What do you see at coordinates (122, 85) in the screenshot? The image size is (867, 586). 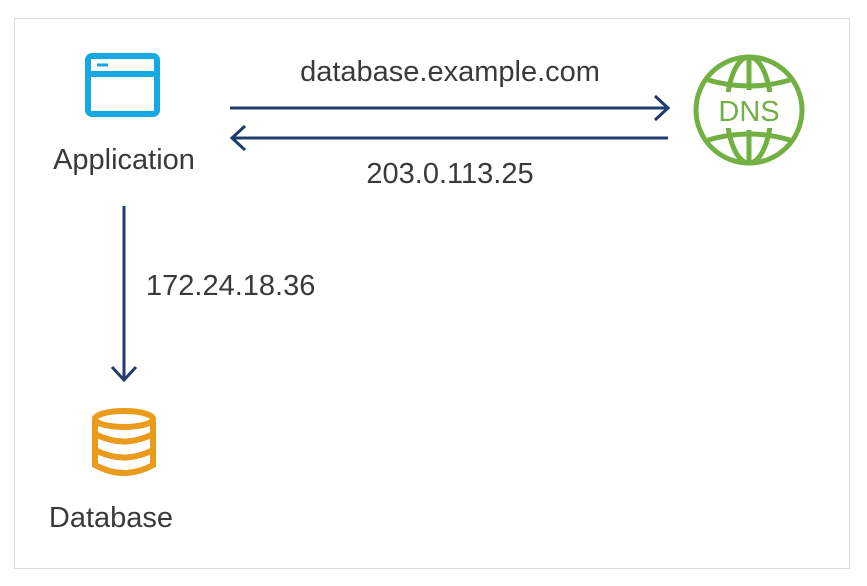 I see `browser-window-icon` at bounding box center [122, 85].